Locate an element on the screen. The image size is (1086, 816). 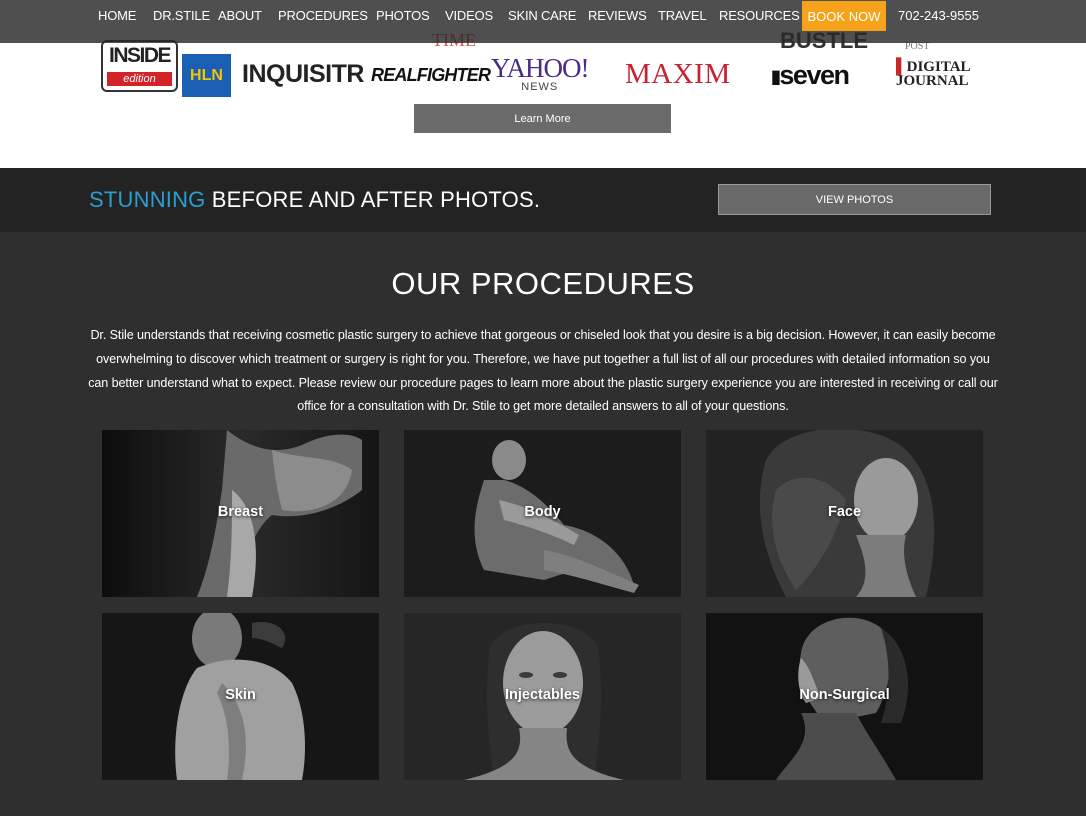
nav-dr-stile: DR.STILE is located at coordinates (181, 15).